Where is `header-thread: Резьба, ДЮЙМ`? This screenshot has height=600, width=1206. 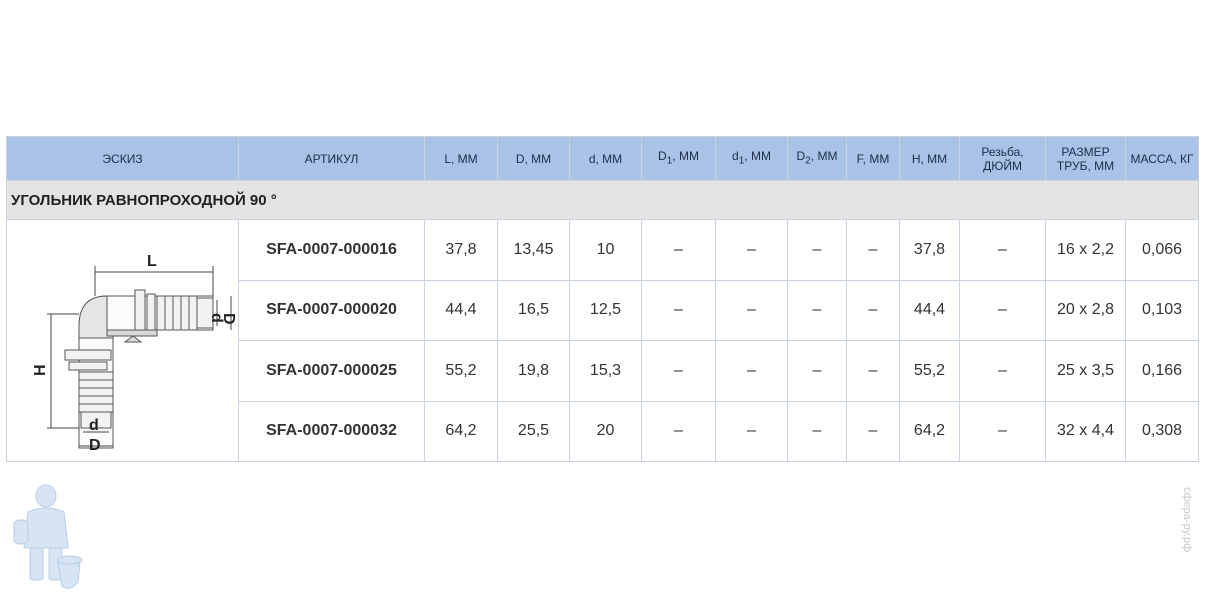
header-thread: Резьба, ДЮЙМ is located at coordinates (1002, 158).